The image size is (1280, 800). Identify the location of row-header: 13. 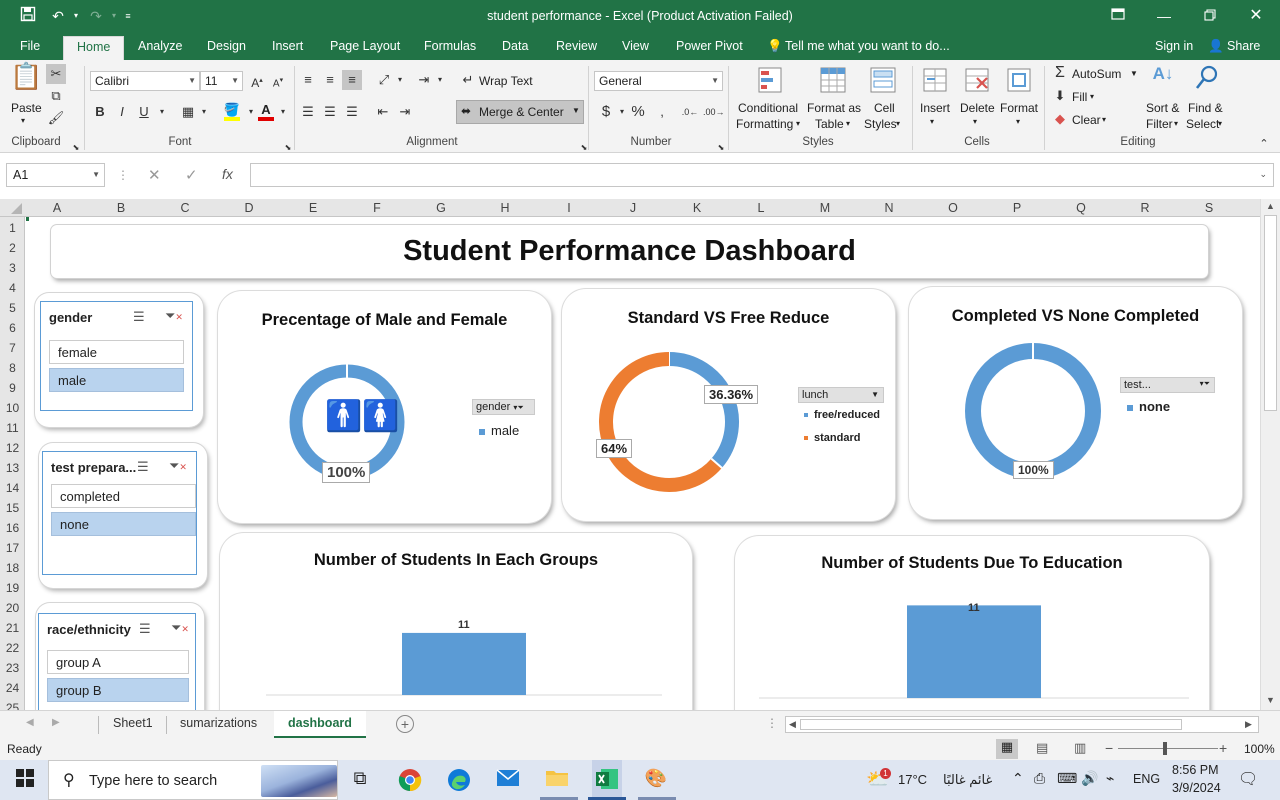
(12, 468).